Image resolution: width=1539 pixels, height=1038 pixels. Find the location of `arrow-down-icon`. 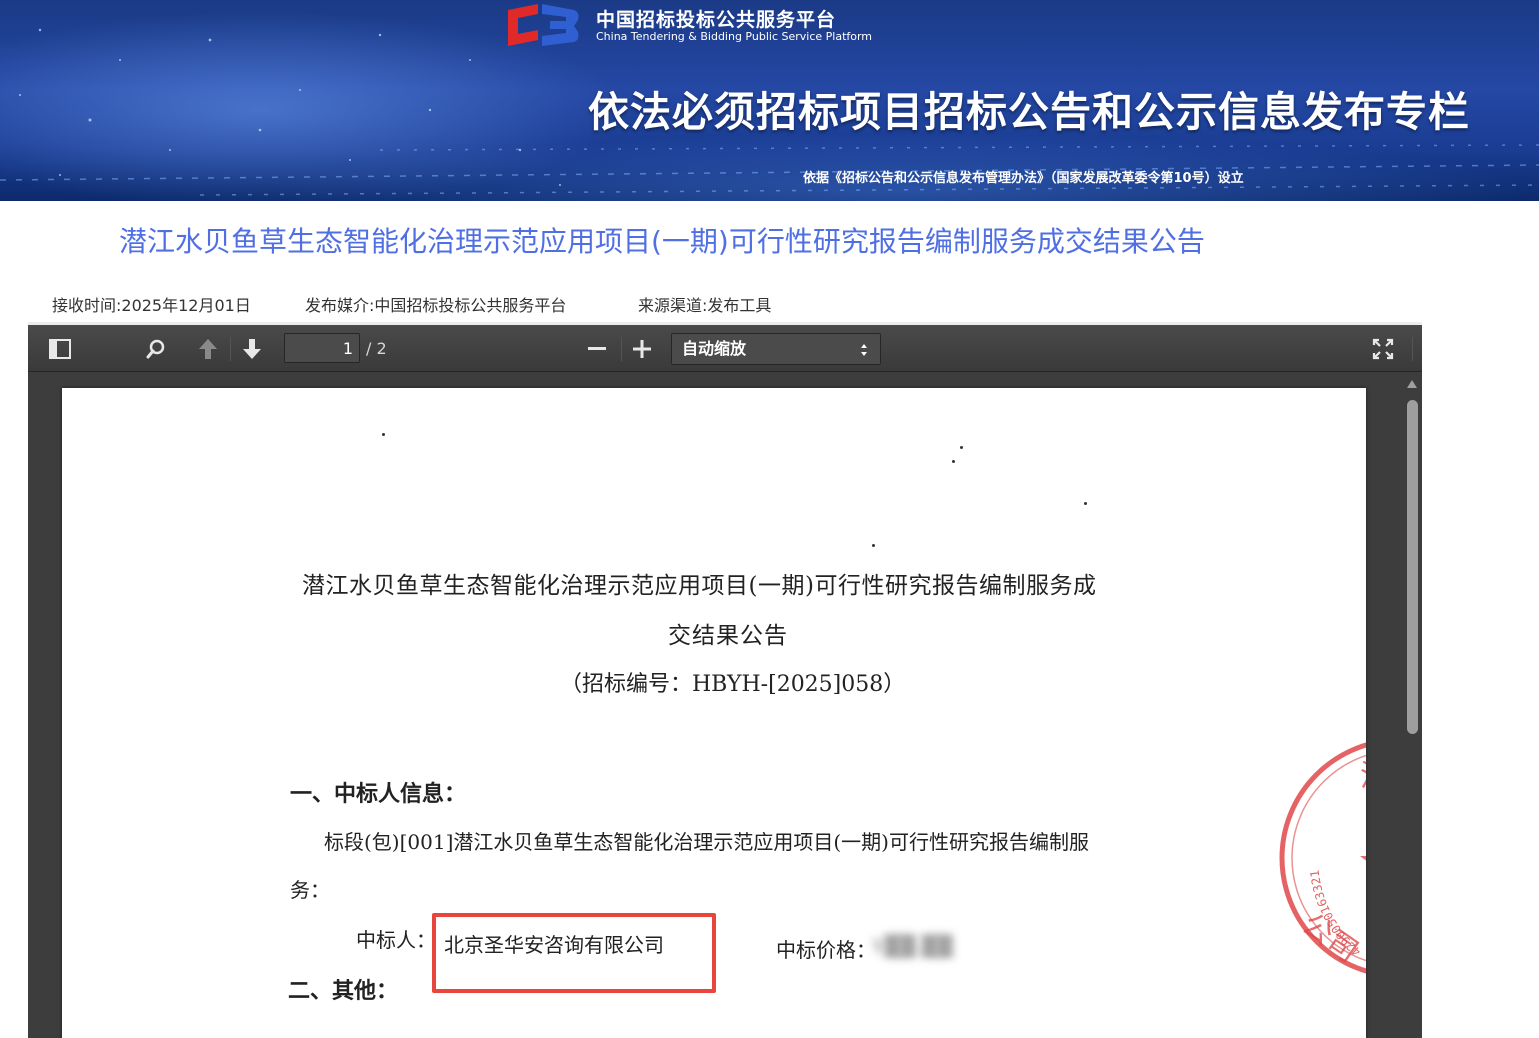

arrow-down-icon is located at coordinates (252, 349).